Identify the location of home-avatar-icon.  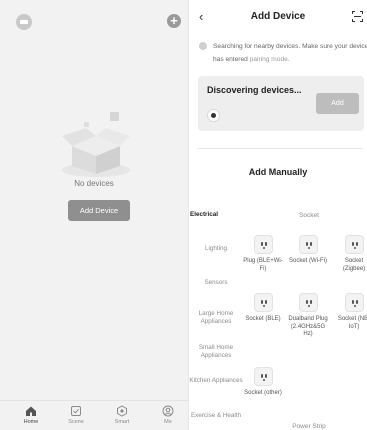
(24, 22).